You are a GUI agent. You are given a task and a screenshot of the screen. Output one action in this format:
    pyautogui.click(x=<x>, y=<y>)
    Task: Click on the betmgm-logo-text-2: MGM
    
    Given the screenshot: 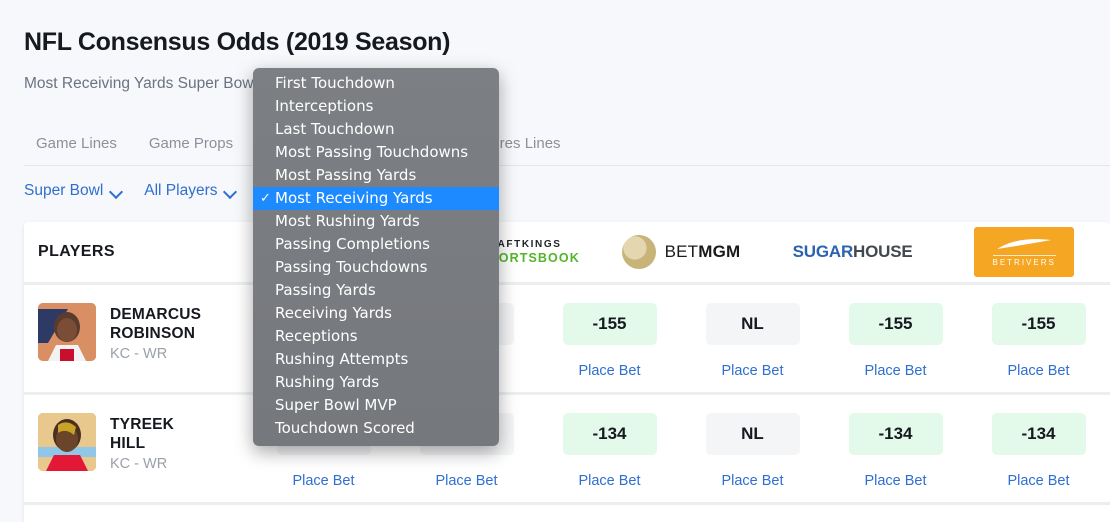 What is the action you would take?
    pyautogui.click(x=719, y=251)
    